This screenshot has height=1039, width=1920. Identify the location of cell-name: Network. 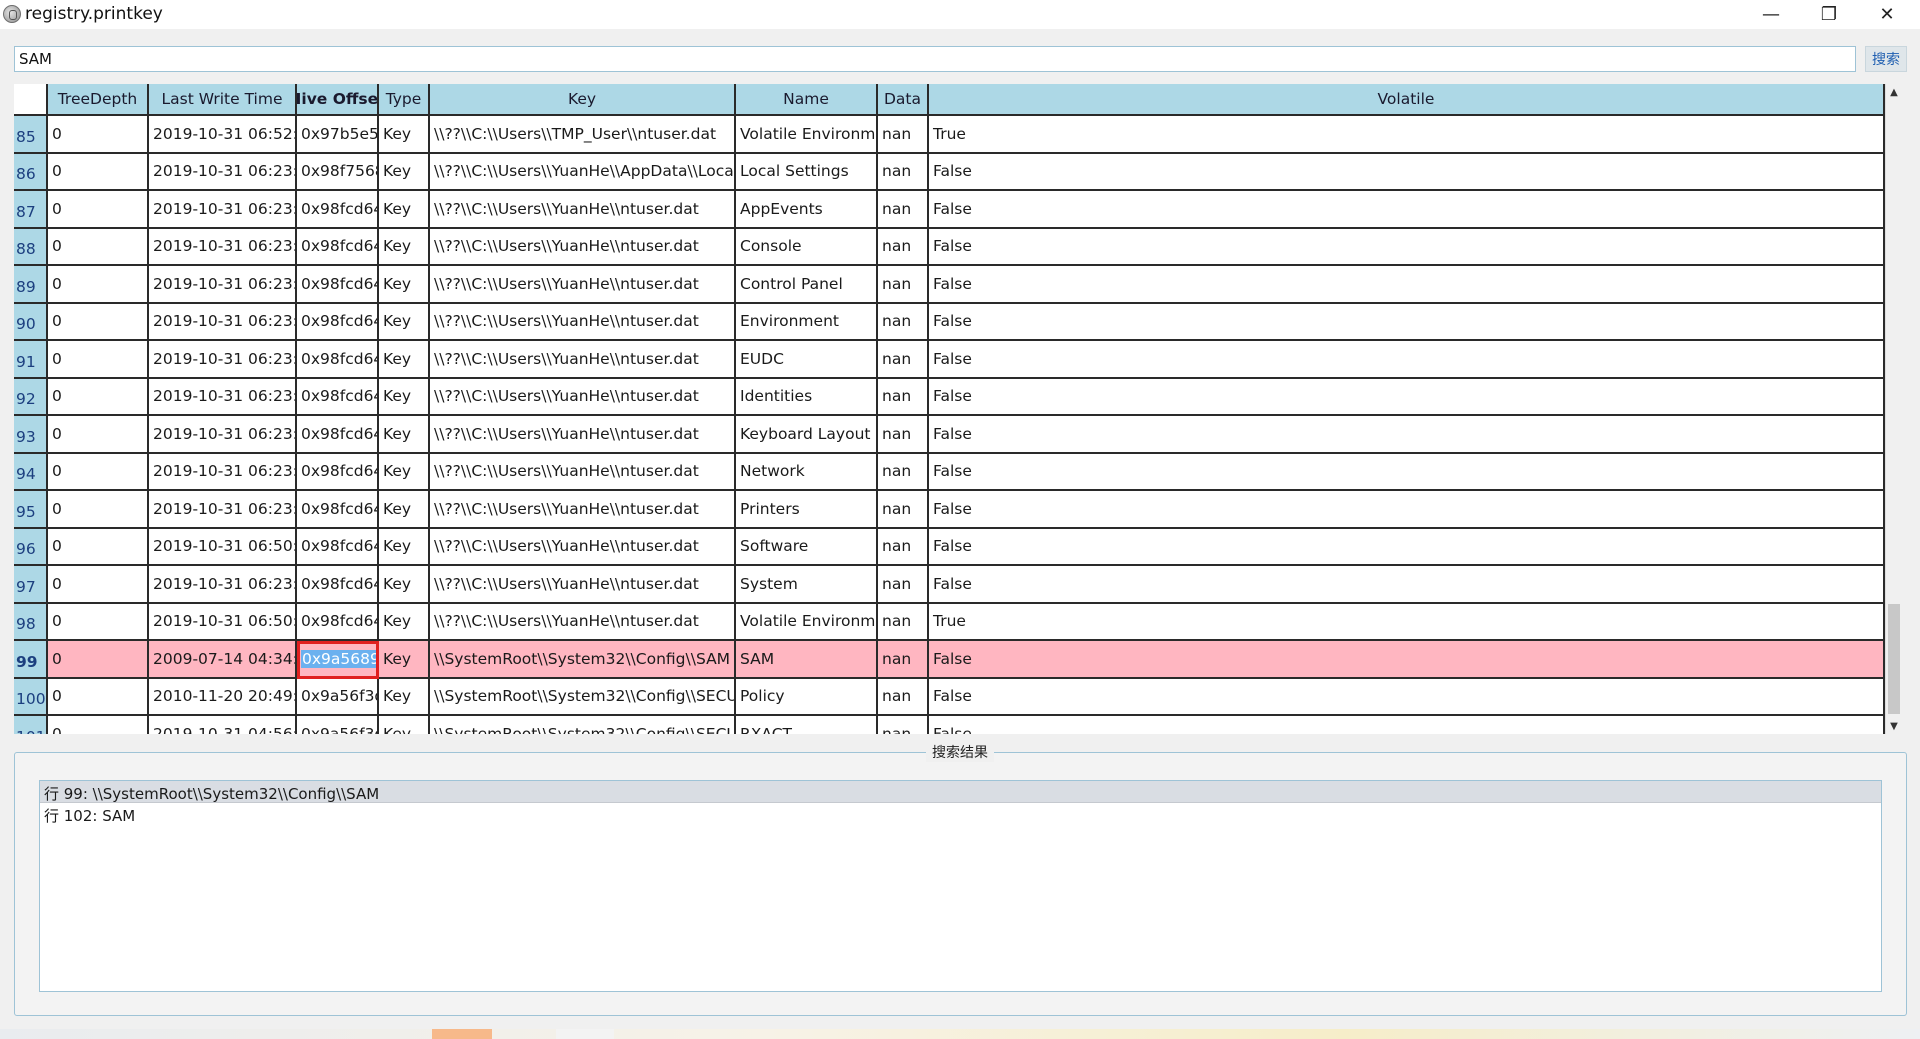
(807, 472).